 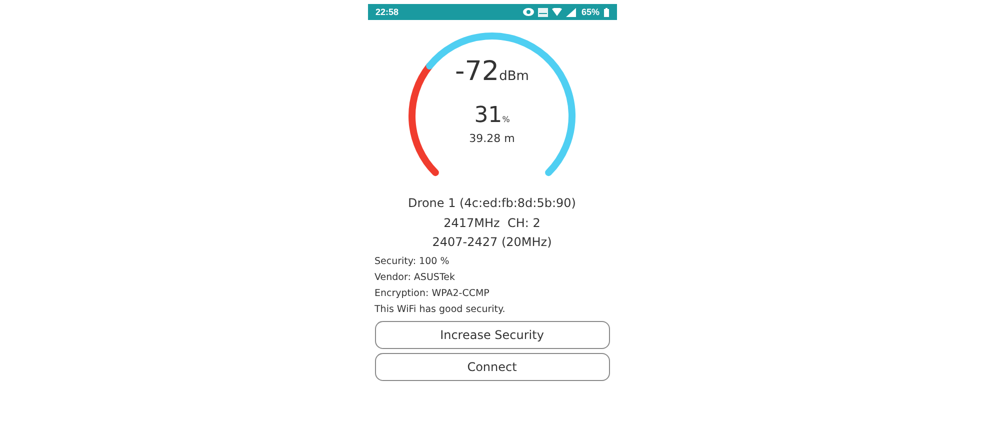 What do you see at coordinates (606, 12) in the screenshot?
I see `battery-icon` at bounding box center [606, 12].